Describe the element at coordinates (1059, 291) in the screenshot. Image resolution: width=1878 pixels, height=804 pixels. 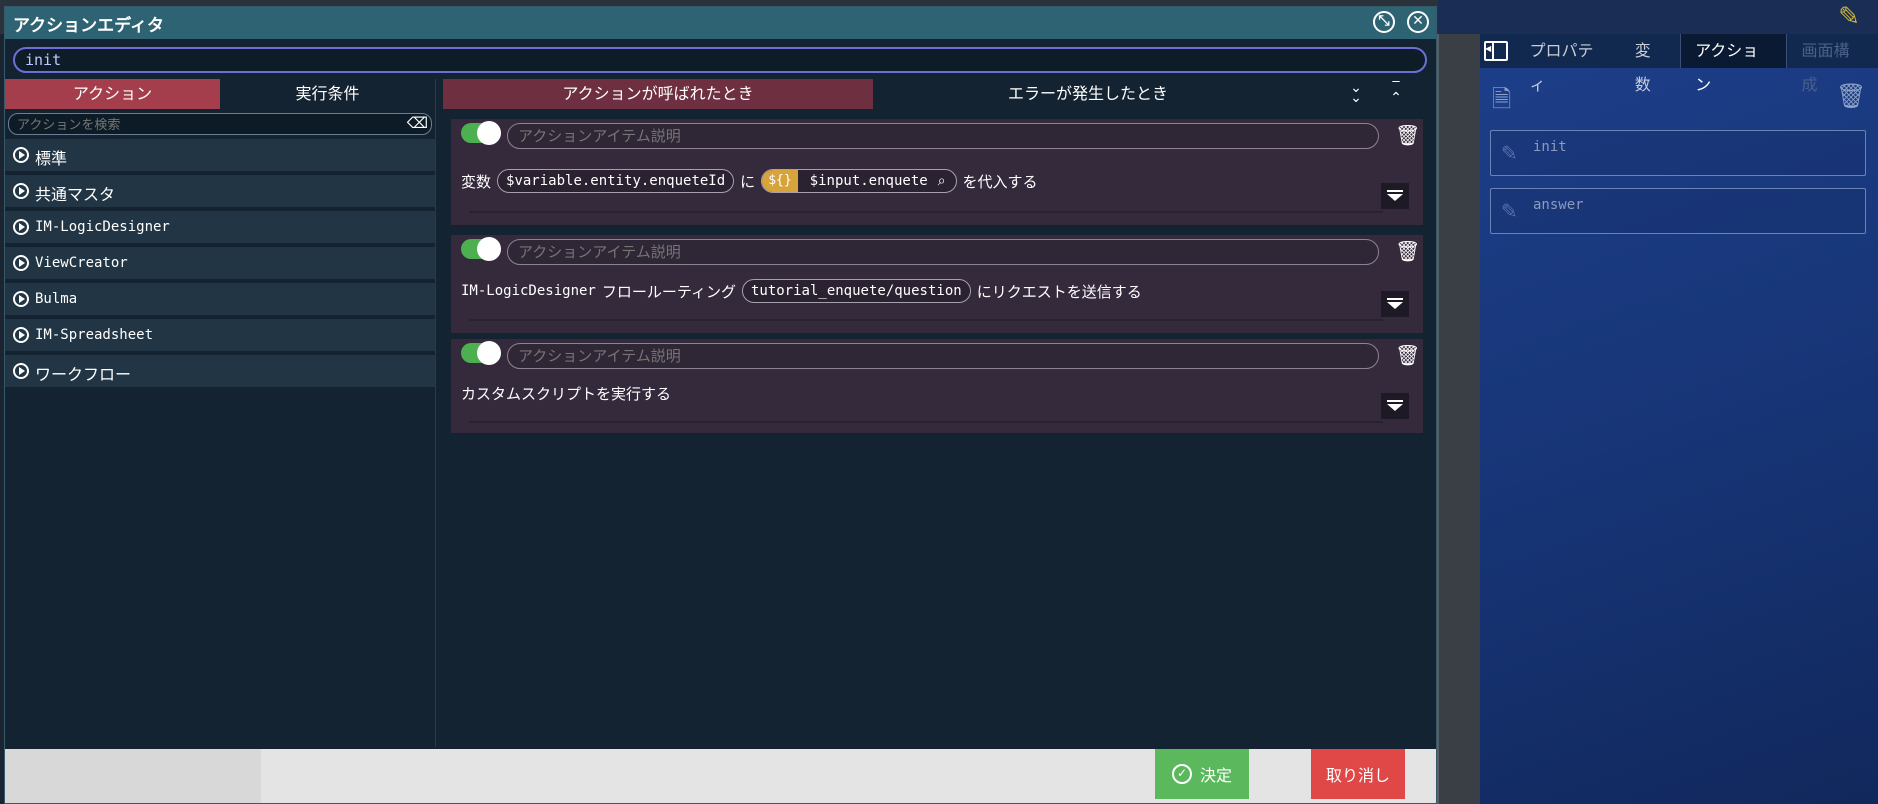
I see `label-send-request: にリクエストを送信する` at that location.